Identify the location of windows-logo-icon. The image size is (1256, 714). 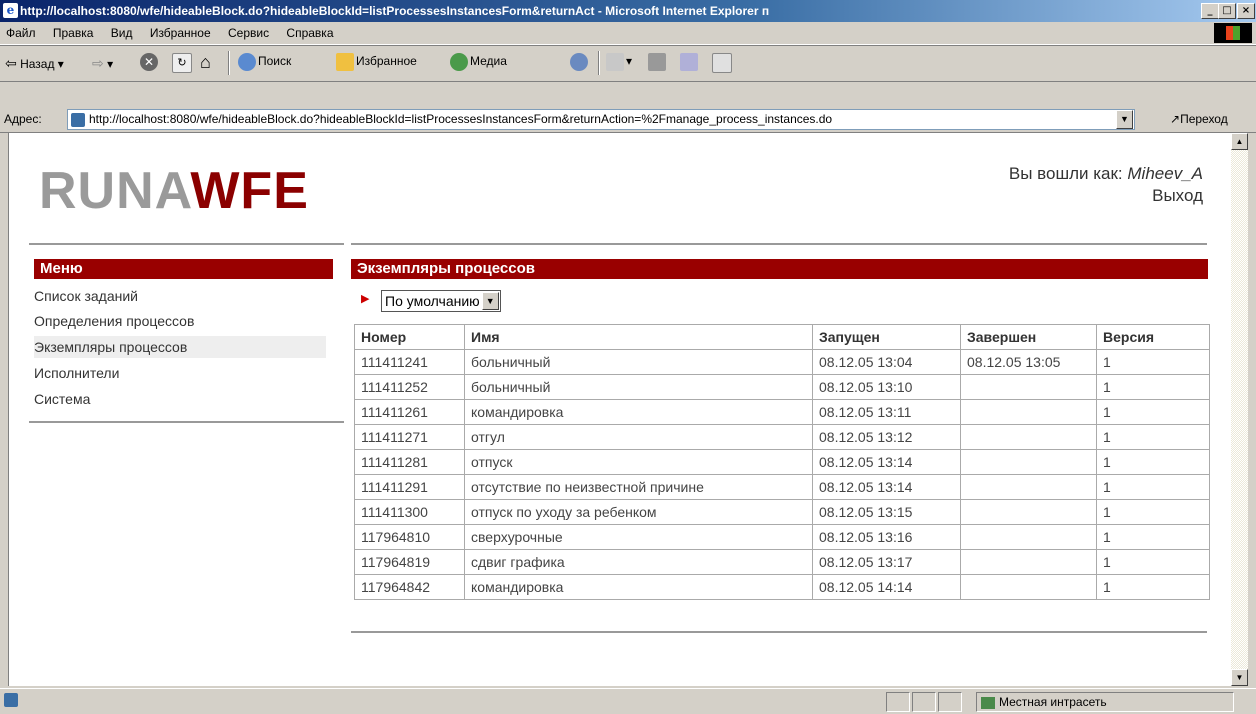
(1233, 33).